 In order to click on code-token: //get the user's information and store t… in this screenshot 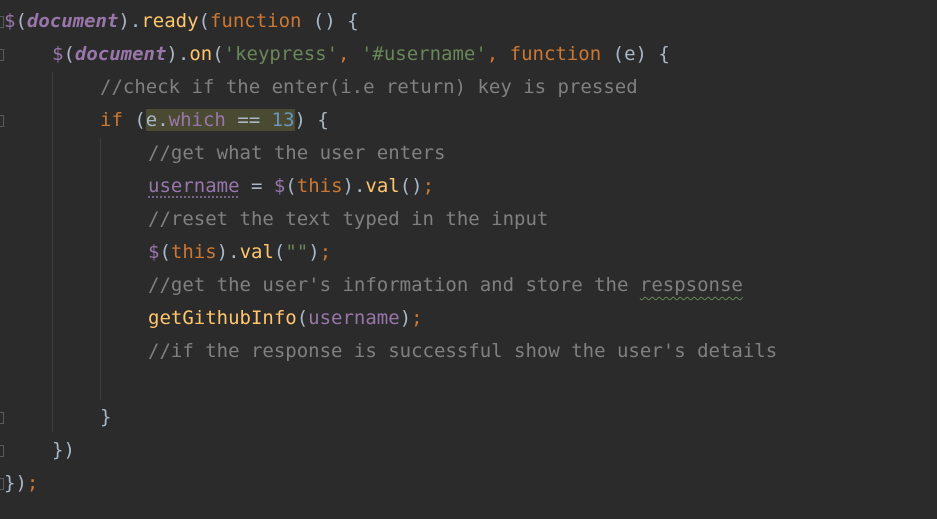, I will do `click(394, 285)`.